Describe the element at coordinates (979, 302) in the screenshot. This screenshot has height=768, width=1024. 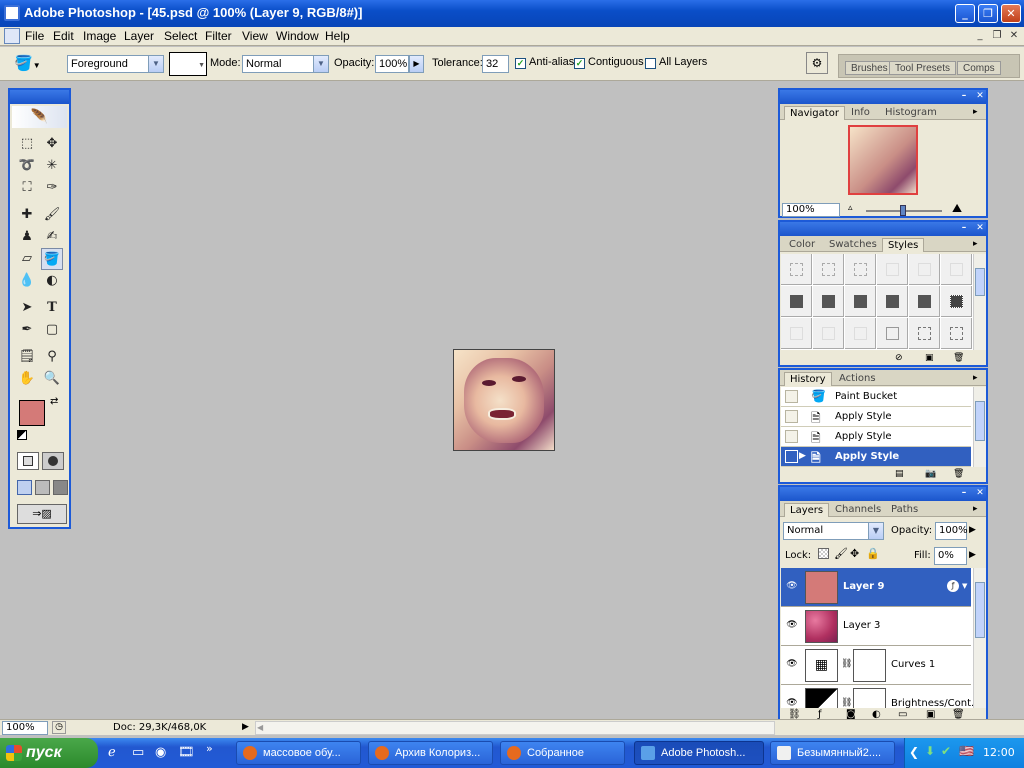
I see `styles-scrollbar` at that location.